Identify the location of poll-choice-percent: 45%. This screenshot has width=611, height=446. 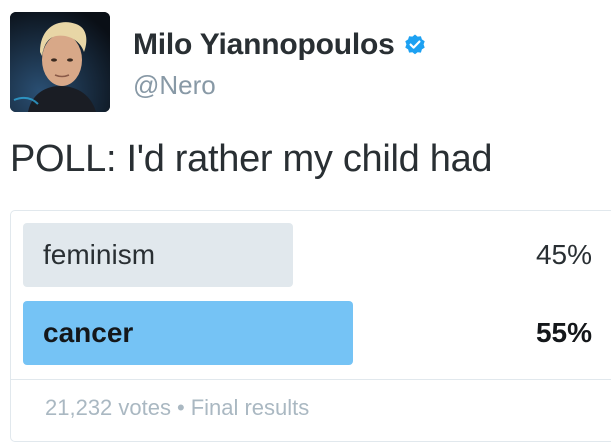
(563, 254).